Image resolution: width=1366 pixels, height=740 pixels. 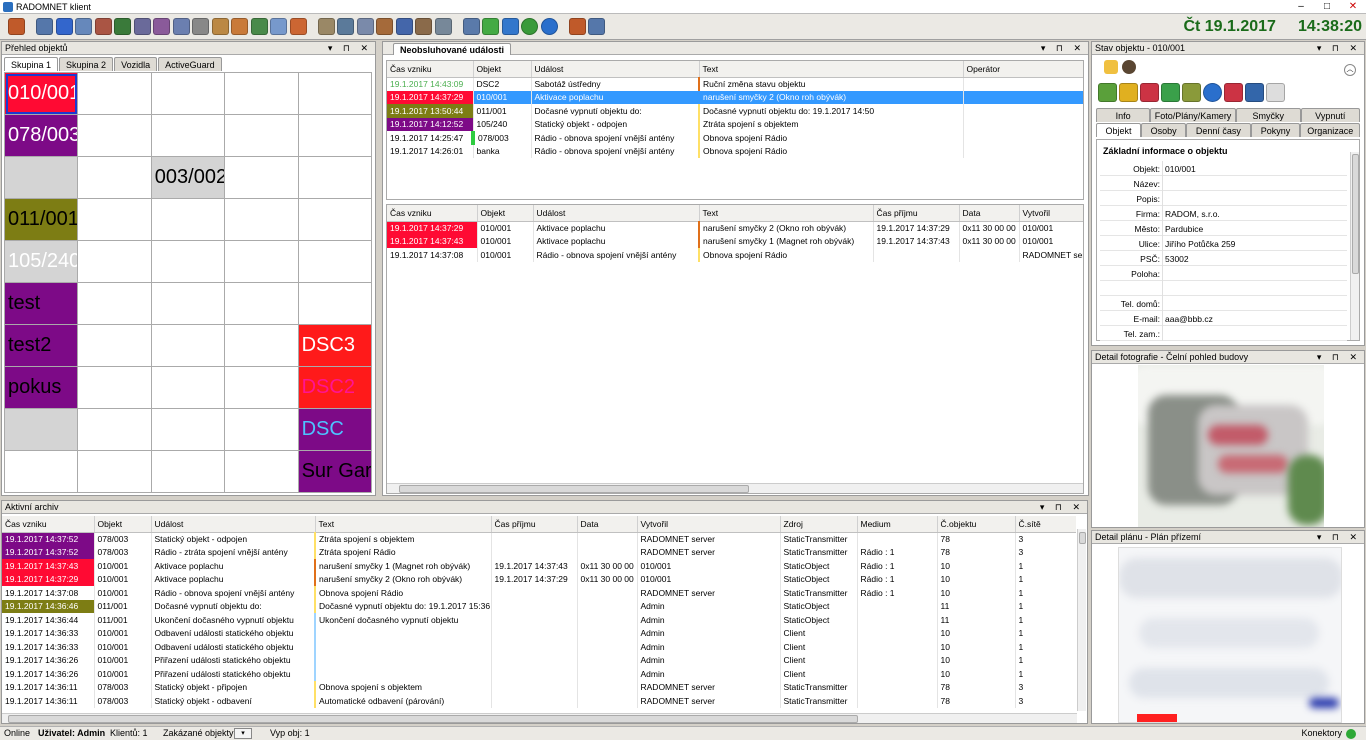 I want to click on print-icon, so click(x=490, y=26).